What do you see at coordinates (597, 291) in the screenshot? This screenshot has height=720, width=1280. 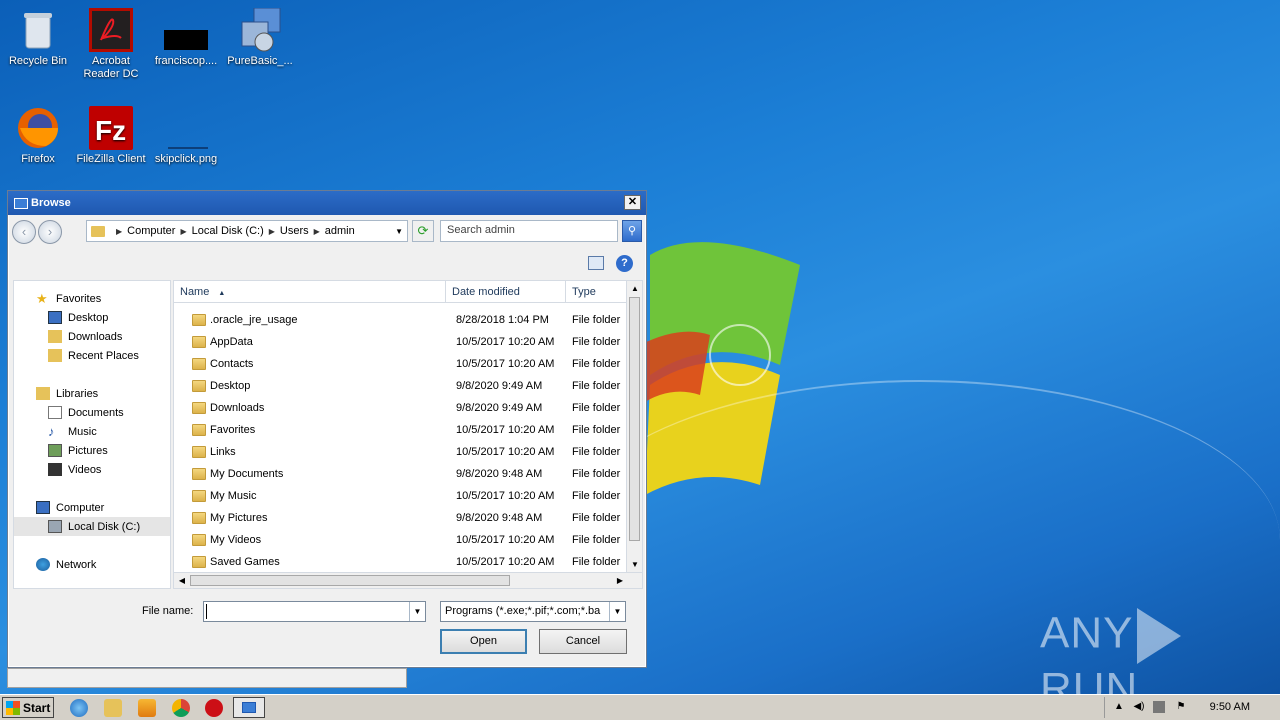 I see `column-header-type: Type` at bounding box center [597, 291].